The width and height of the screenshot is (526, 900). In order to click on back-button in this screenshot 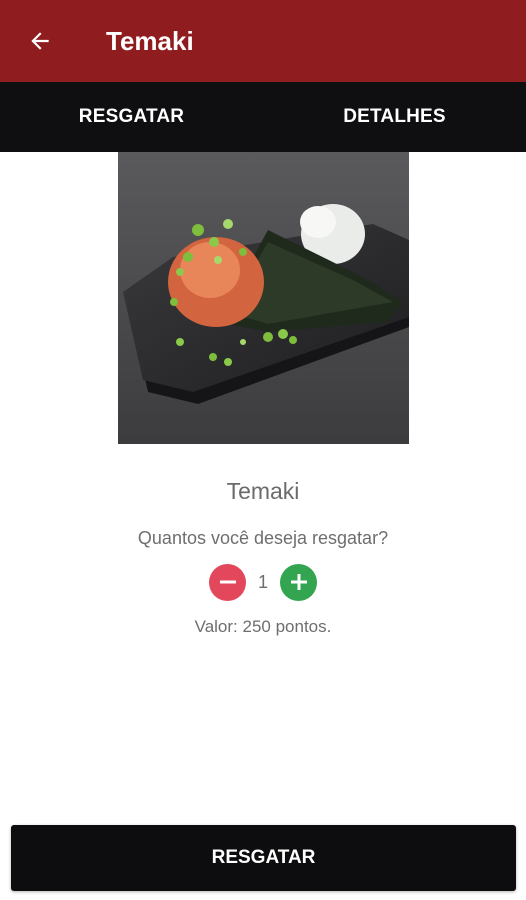, I will do `click(40, 41)`.